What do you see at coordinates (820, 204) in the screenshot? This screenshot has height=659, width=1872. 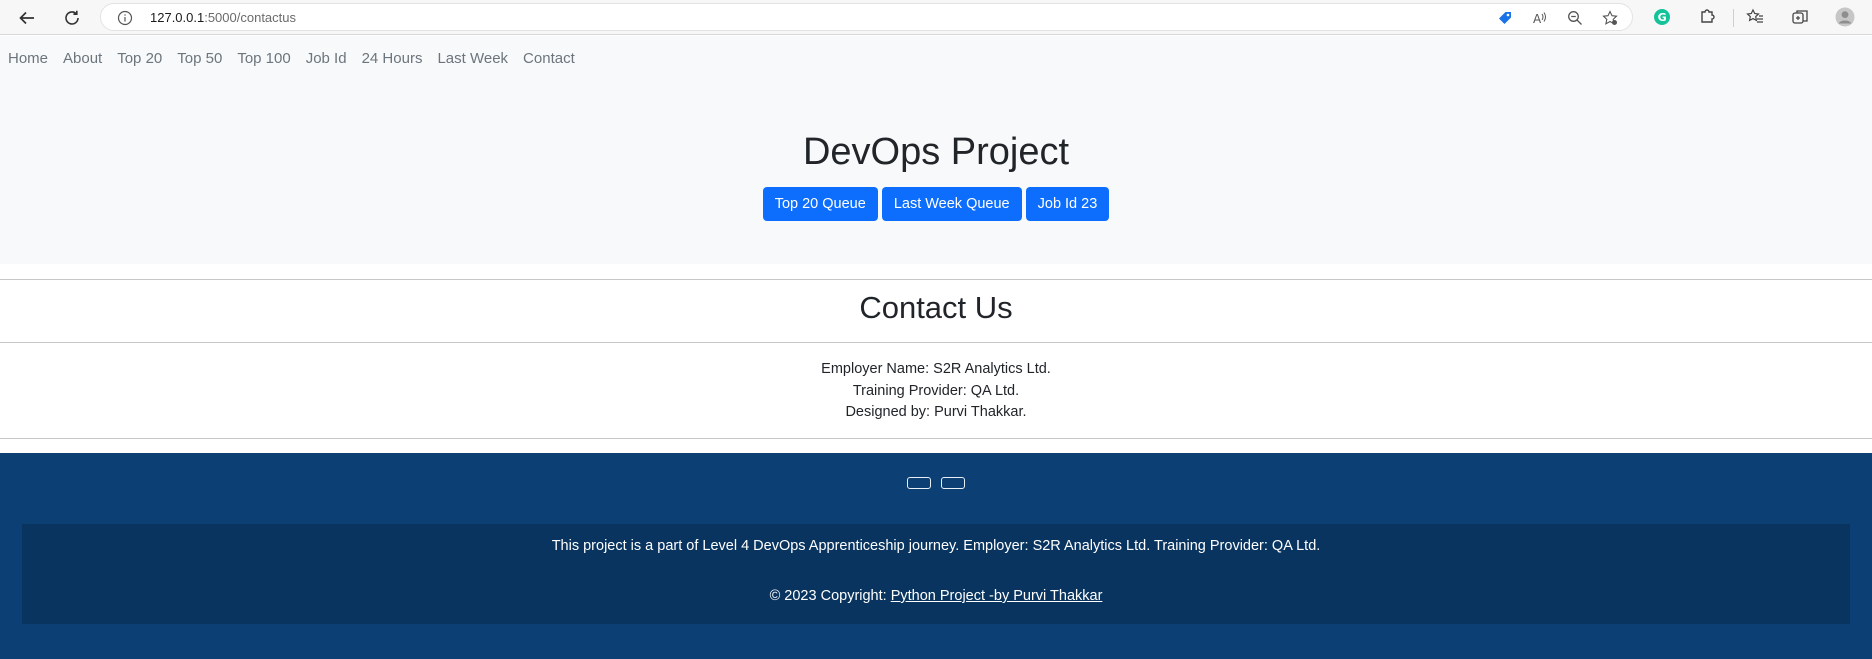 I see `top-20-queue-button: Top 20 Queue` at bounding box center [820, 204].